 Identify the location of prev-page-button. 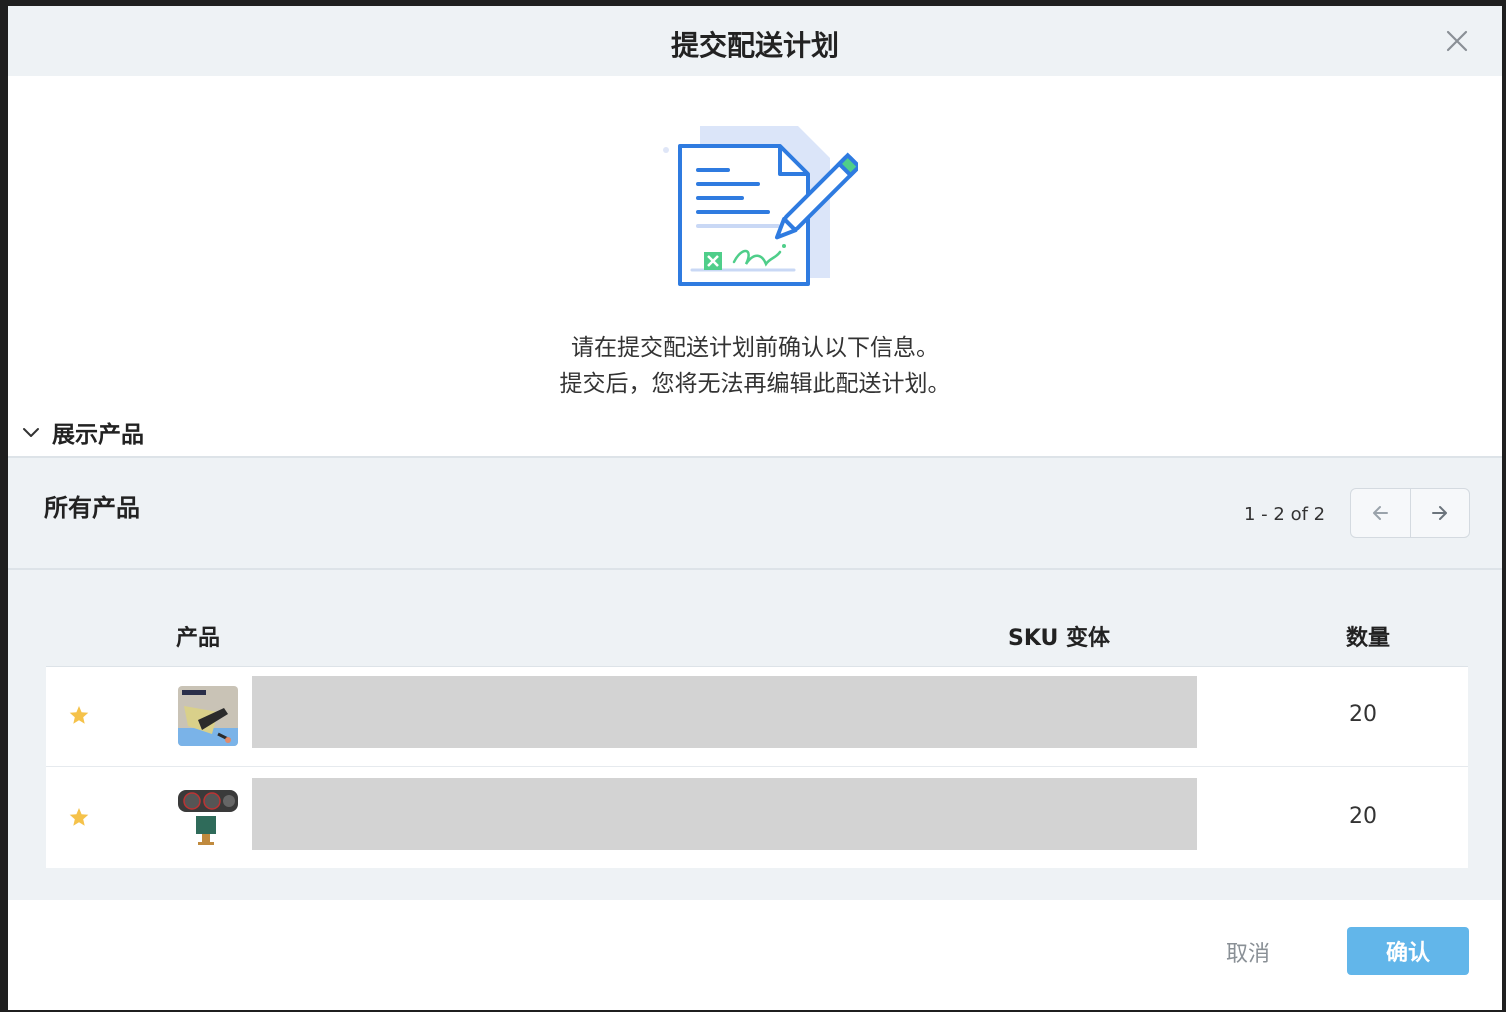
(1380, 513).